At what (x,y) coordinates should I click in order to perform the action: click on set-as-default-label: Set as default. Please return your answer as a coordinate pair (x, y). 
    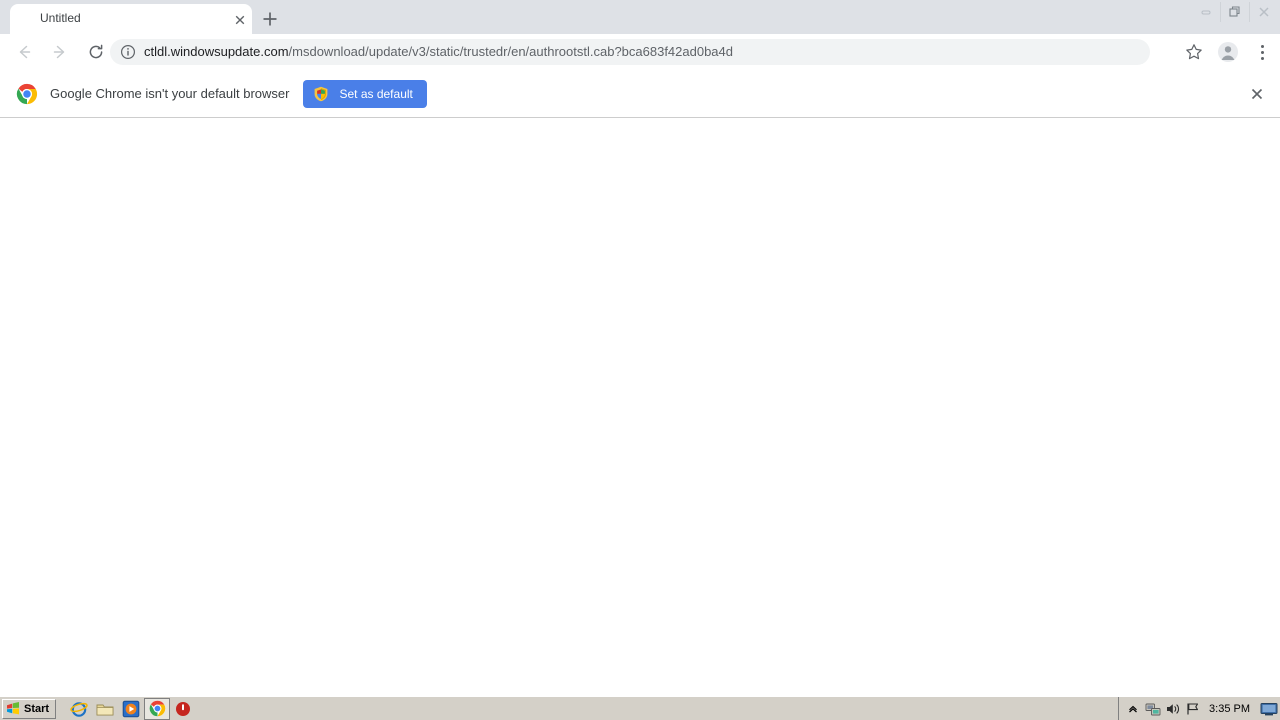
    Looking at the image, I should click on (376, 93).